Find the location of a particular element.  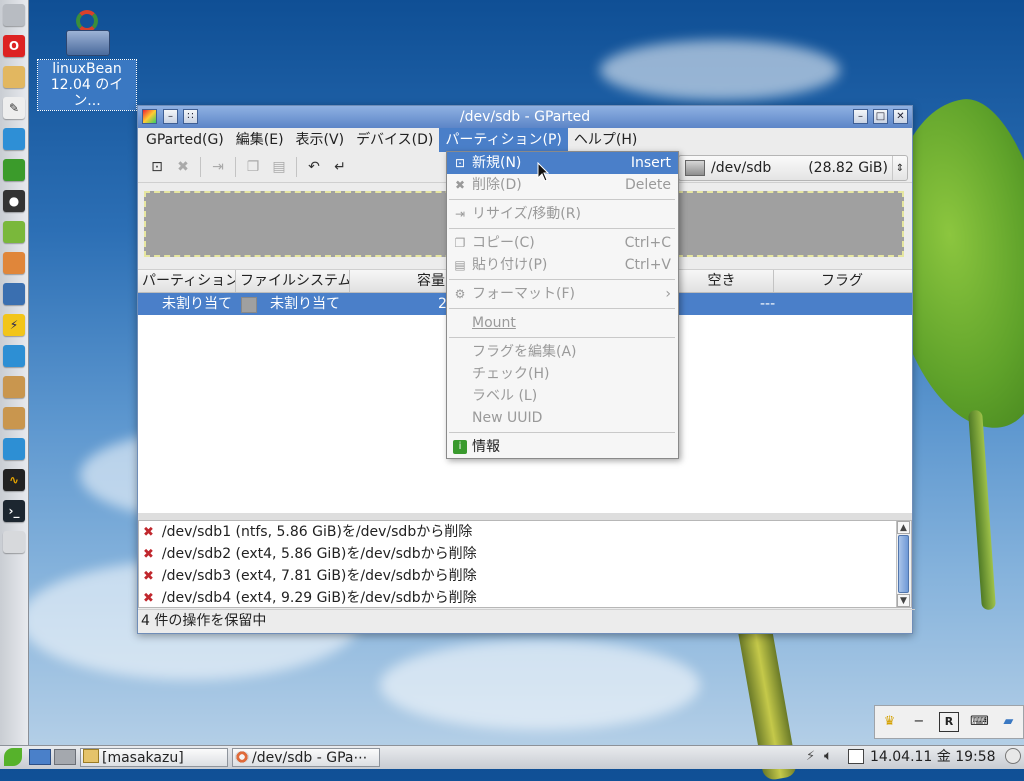

application-dock: O ✎ ● ⚡ ∿ ›_ is located at coordinates (14, 372).